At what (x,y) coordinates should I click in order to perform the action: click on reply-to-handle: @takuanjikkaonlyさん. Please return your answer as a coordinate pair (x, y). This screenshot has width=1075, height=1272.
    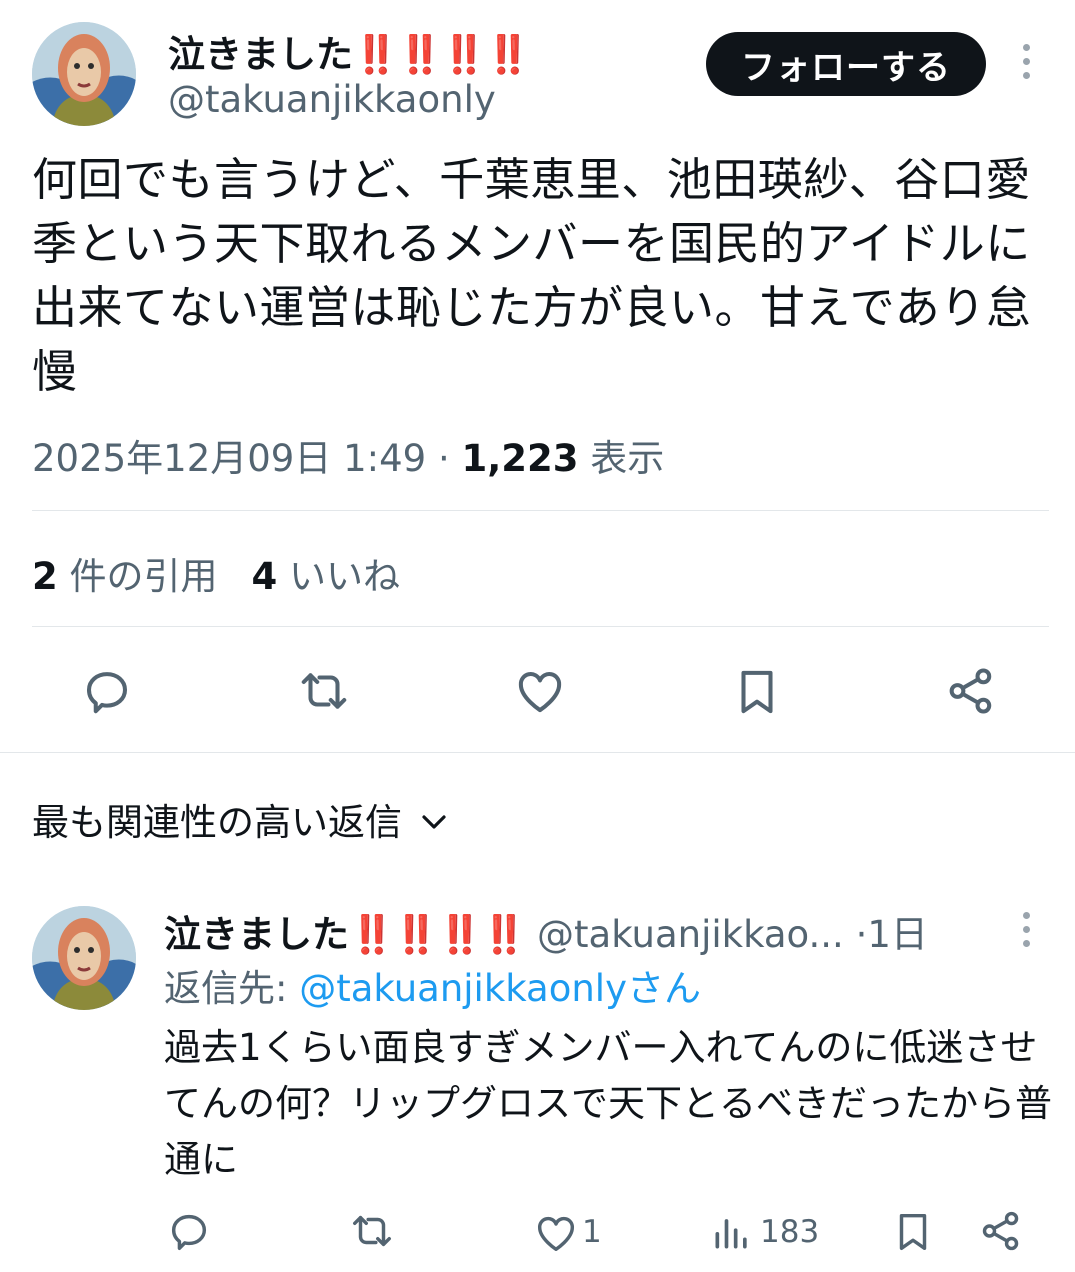
    Looking at the image, I should click on (500, 988).